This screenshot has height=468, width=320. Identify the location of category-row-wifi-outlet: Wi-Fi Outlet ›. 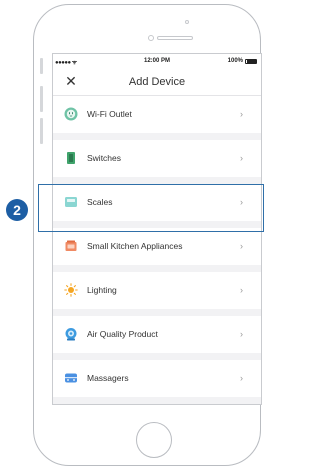
(157, 114).